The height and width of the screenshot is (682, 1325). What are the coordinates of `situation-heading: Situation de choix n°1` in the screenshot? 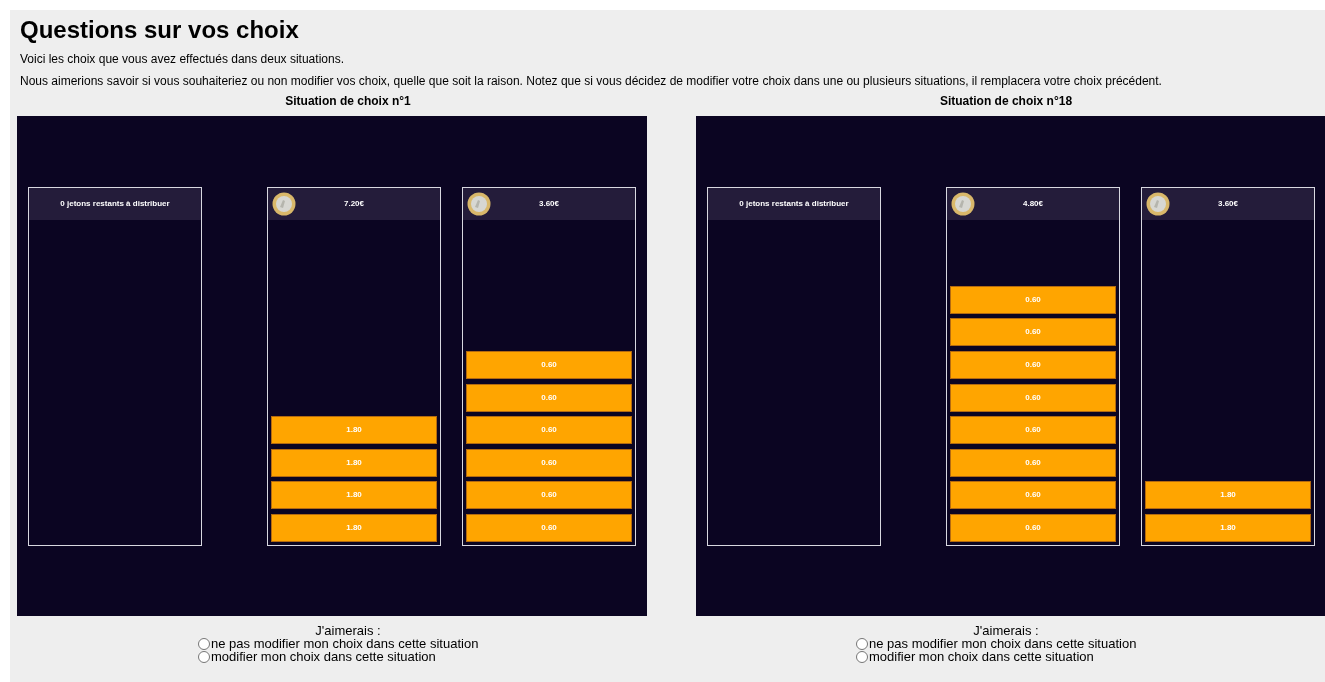 It's located at (348, 101).